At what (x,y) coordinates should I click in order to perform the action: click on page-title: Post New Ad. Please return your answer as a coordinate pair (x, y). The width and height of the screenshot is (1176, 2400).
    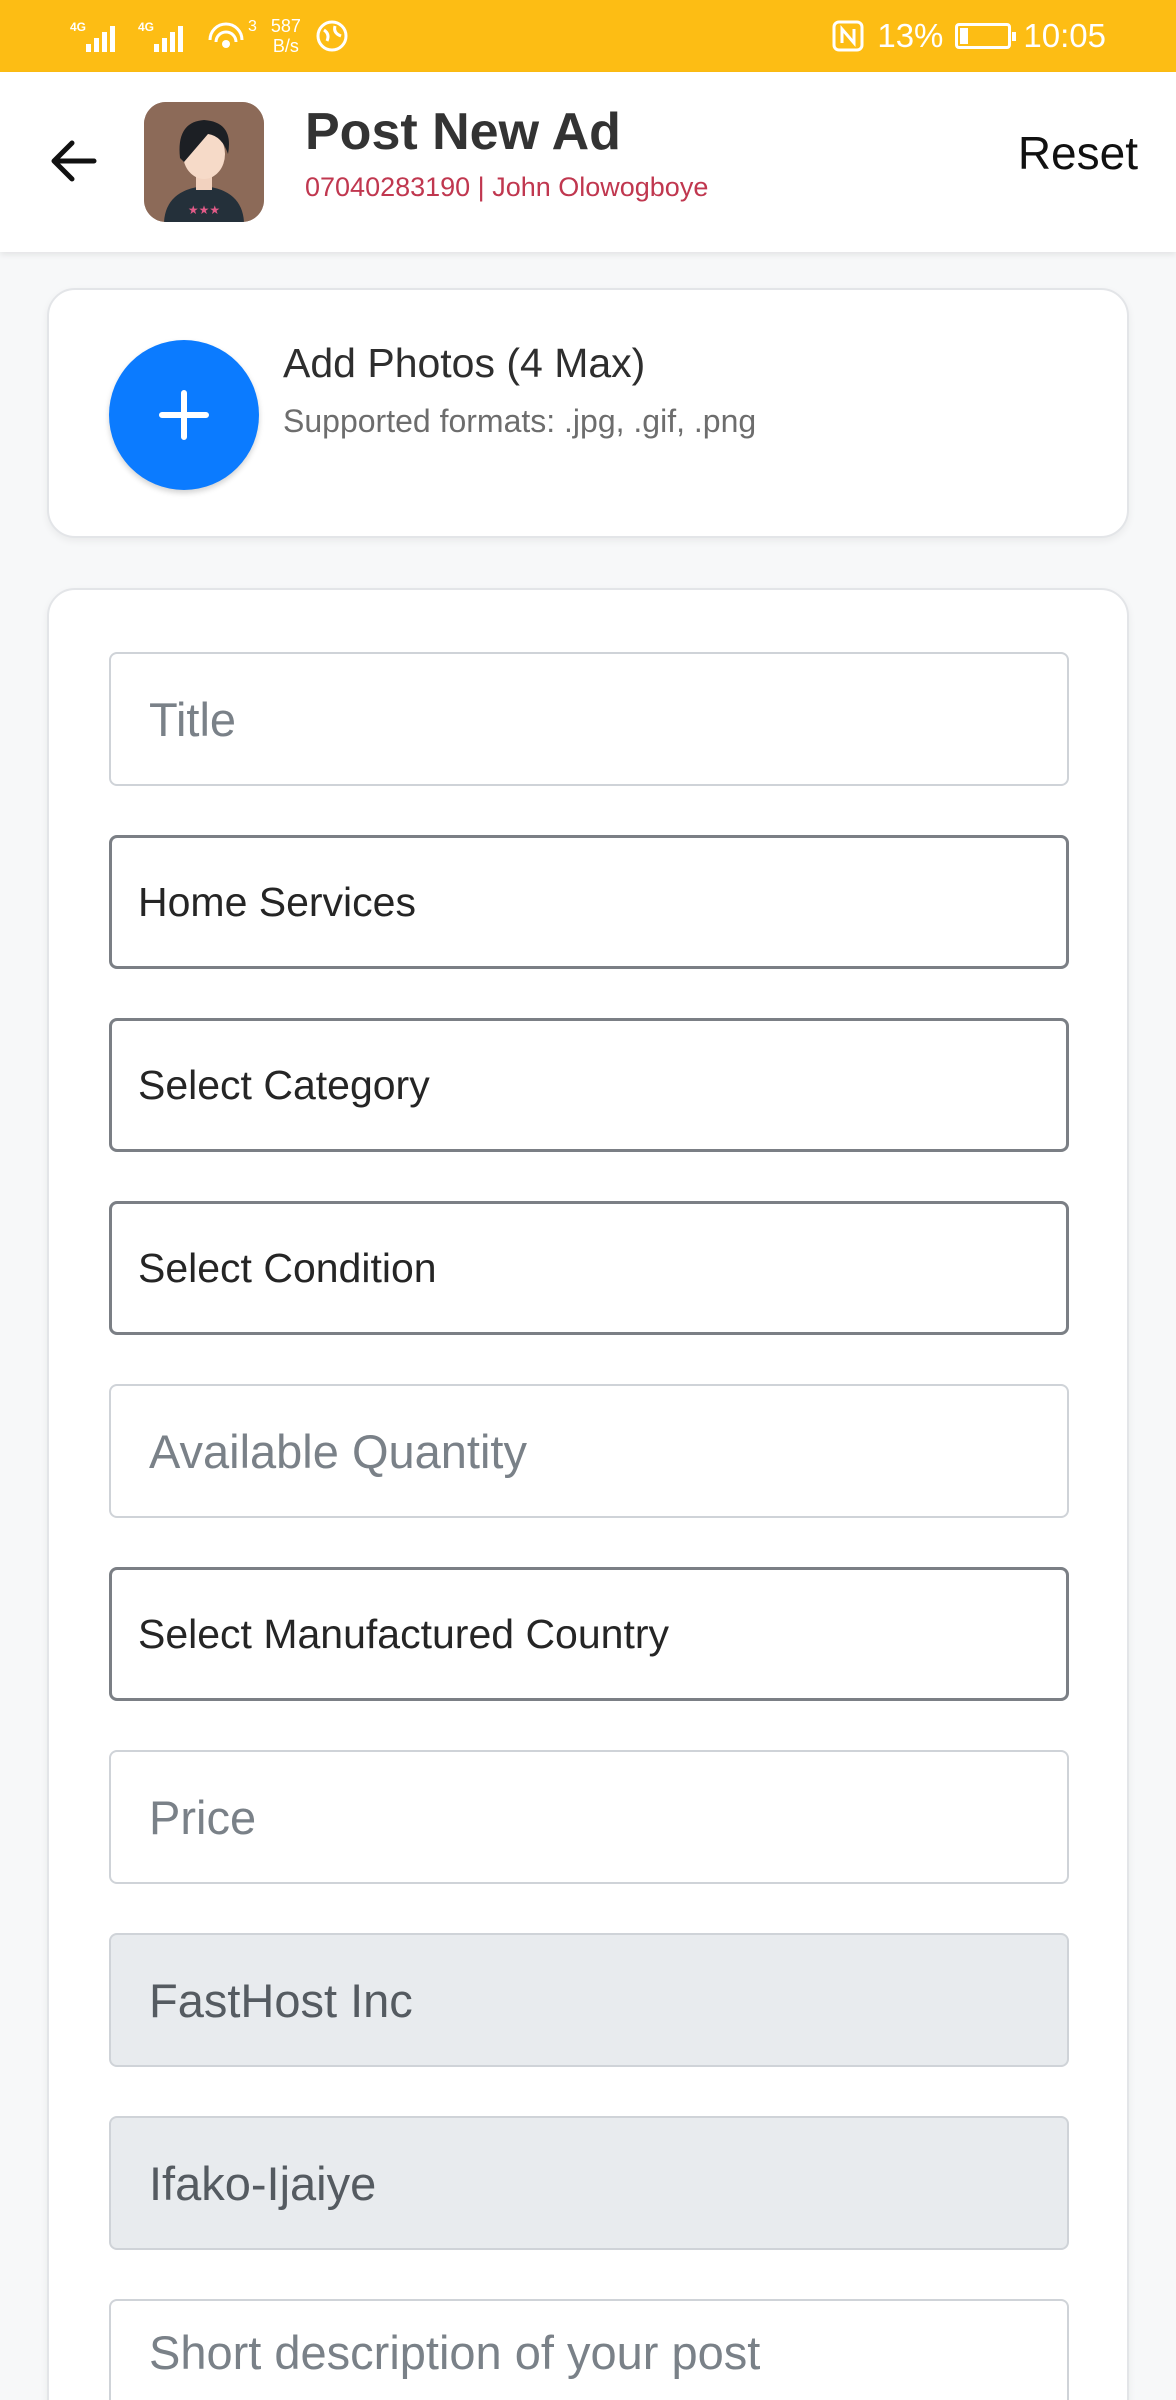
    Looking at the image, I should click on (463, 132).